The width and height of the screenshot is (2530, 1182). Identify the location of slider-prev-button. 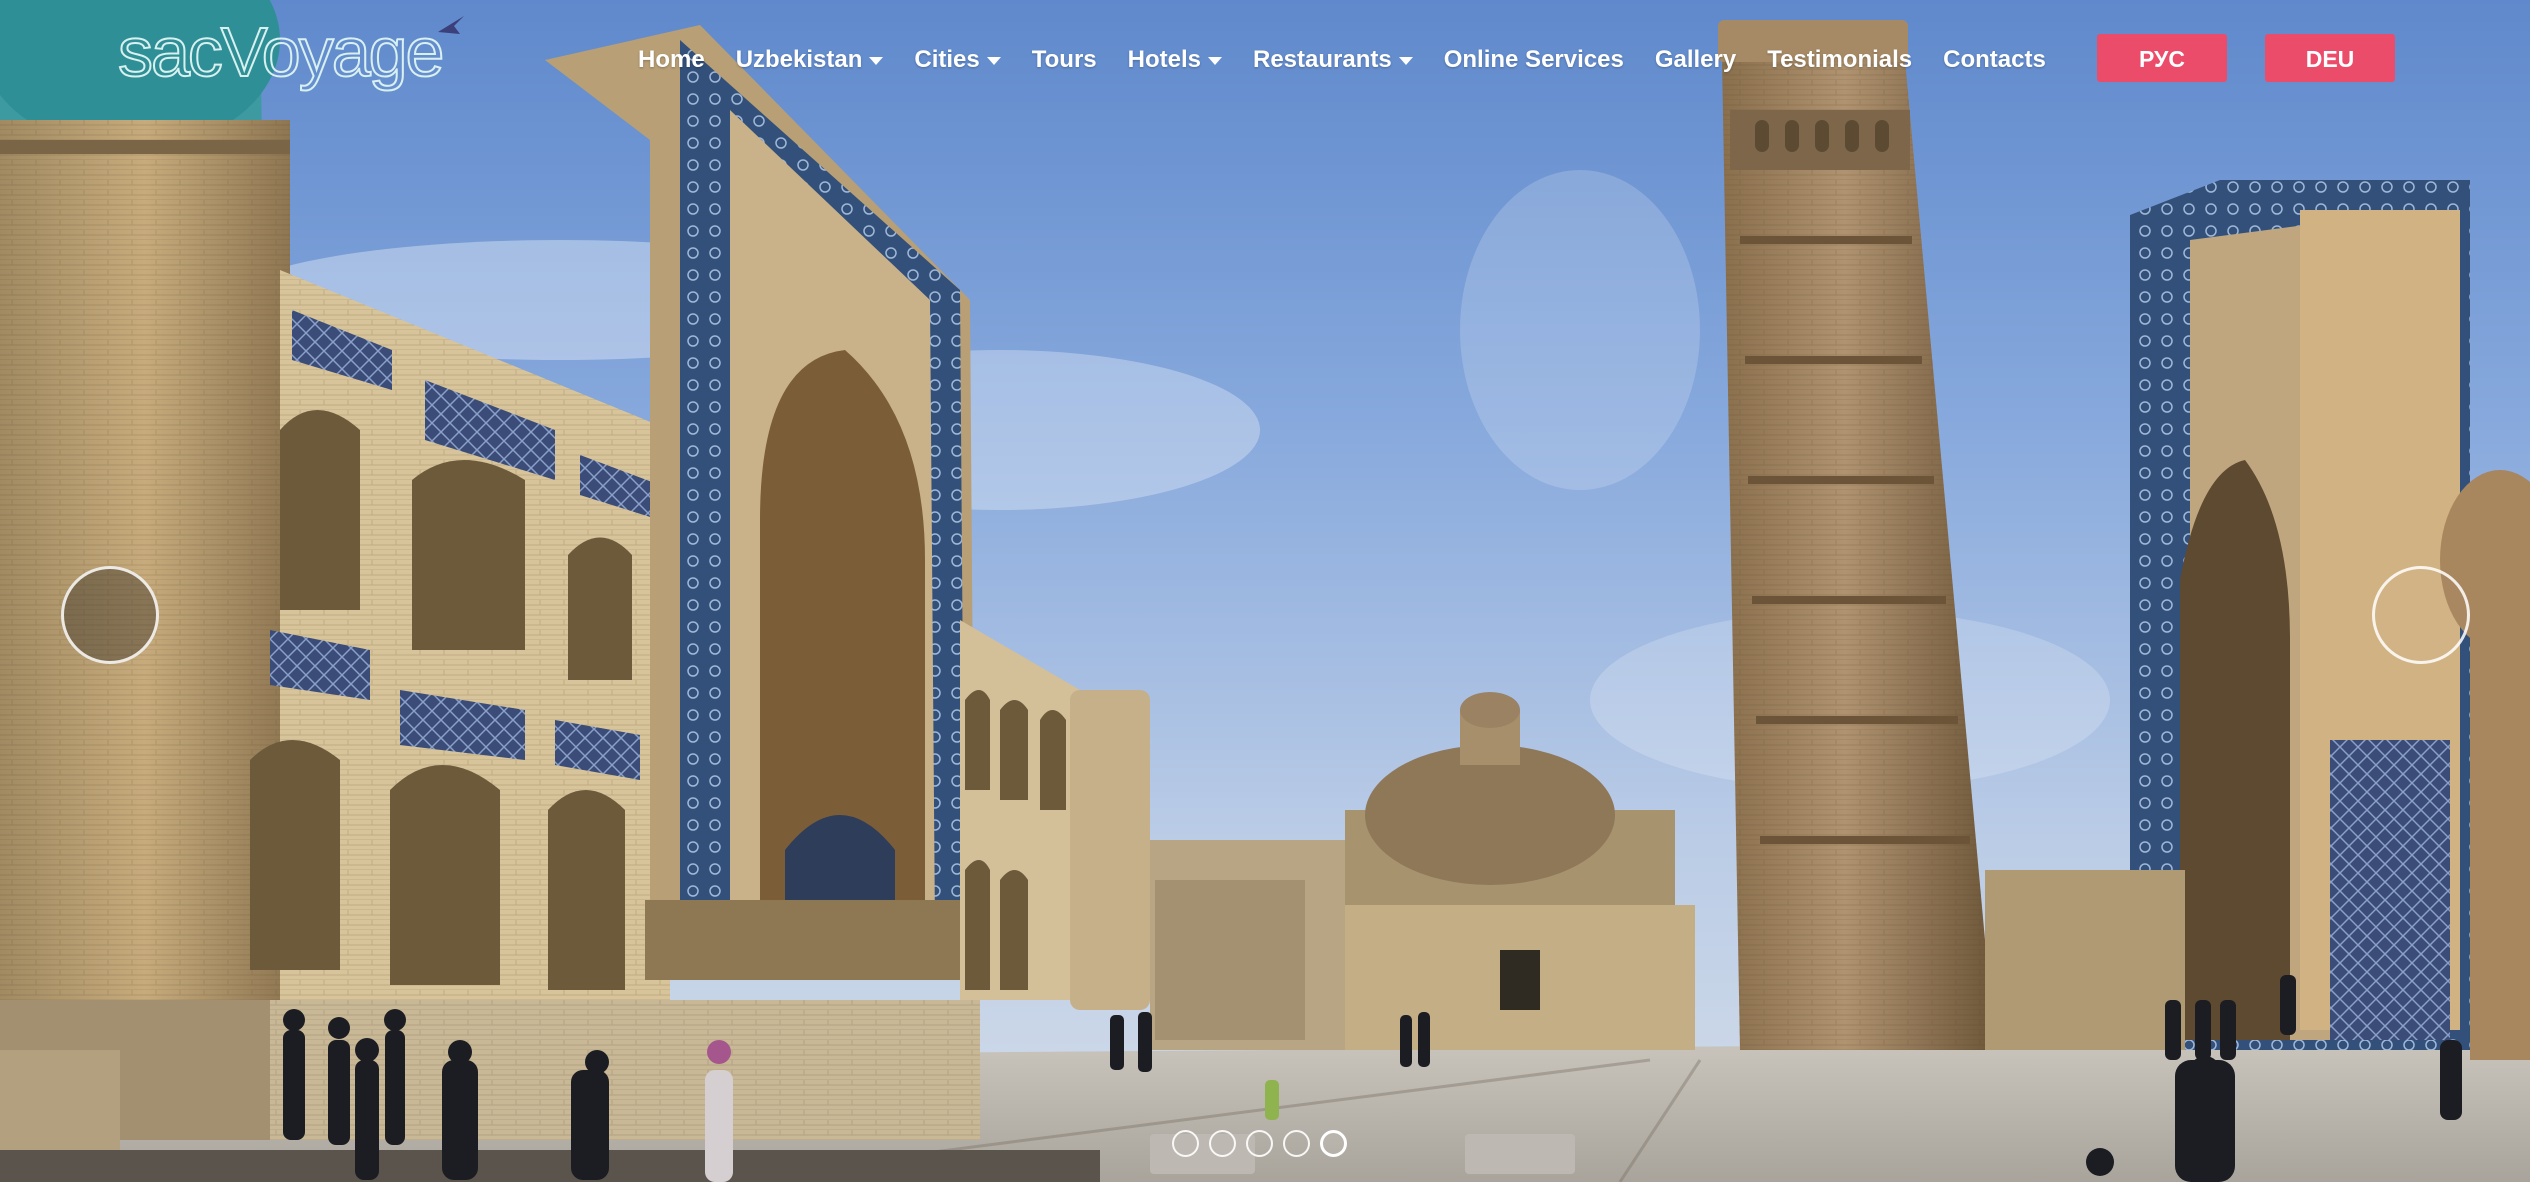
(110, 615).